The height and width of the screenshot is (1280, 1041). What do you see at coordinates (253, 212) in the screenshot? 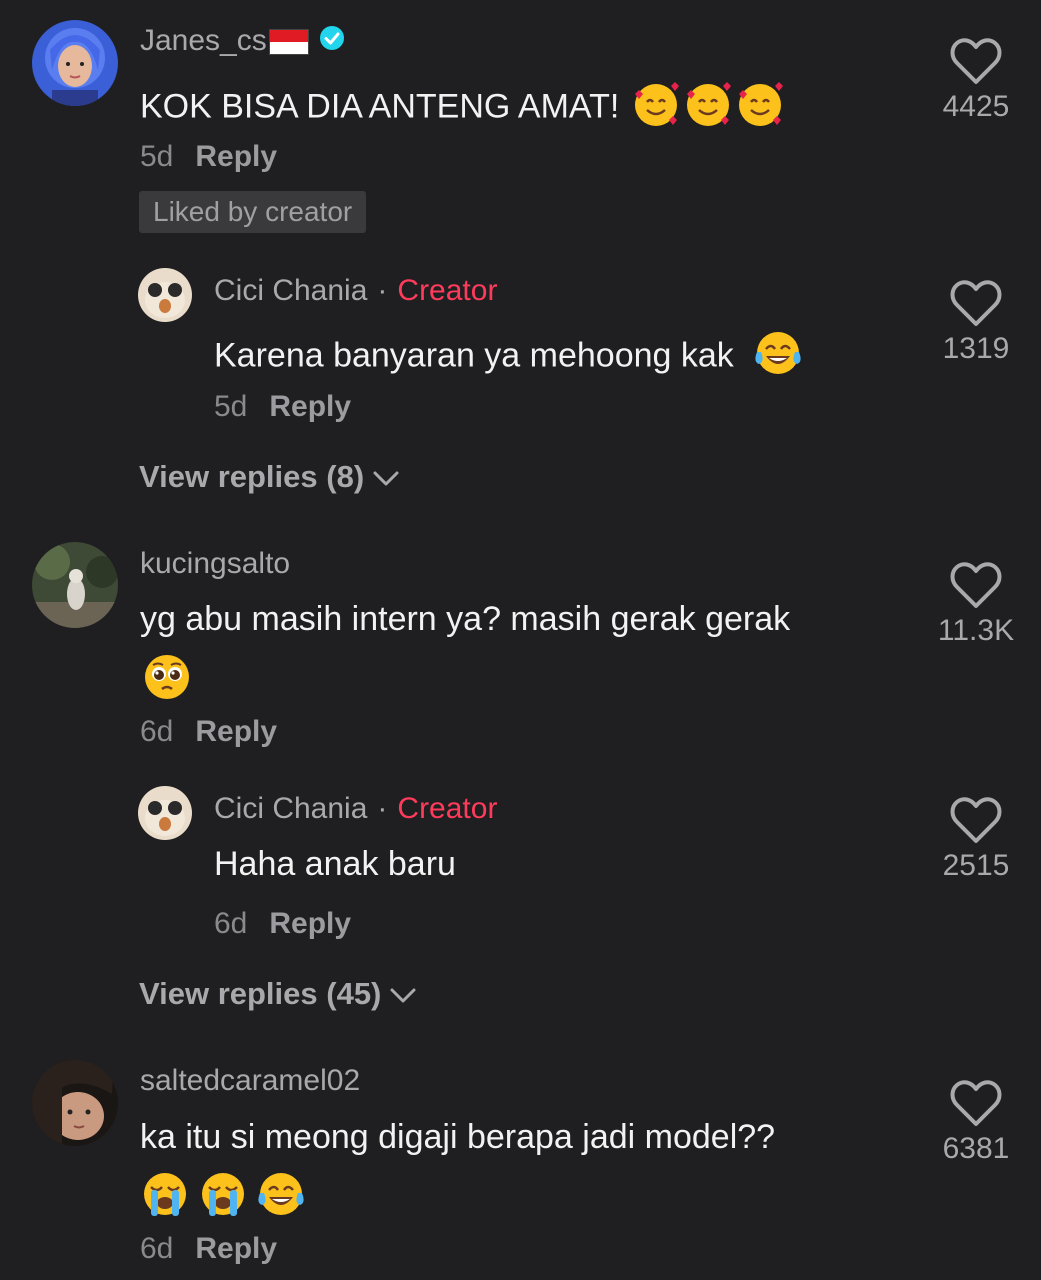
I see `liked-by-creator-badge: Liked by creator` at bounding box center [253, 212].